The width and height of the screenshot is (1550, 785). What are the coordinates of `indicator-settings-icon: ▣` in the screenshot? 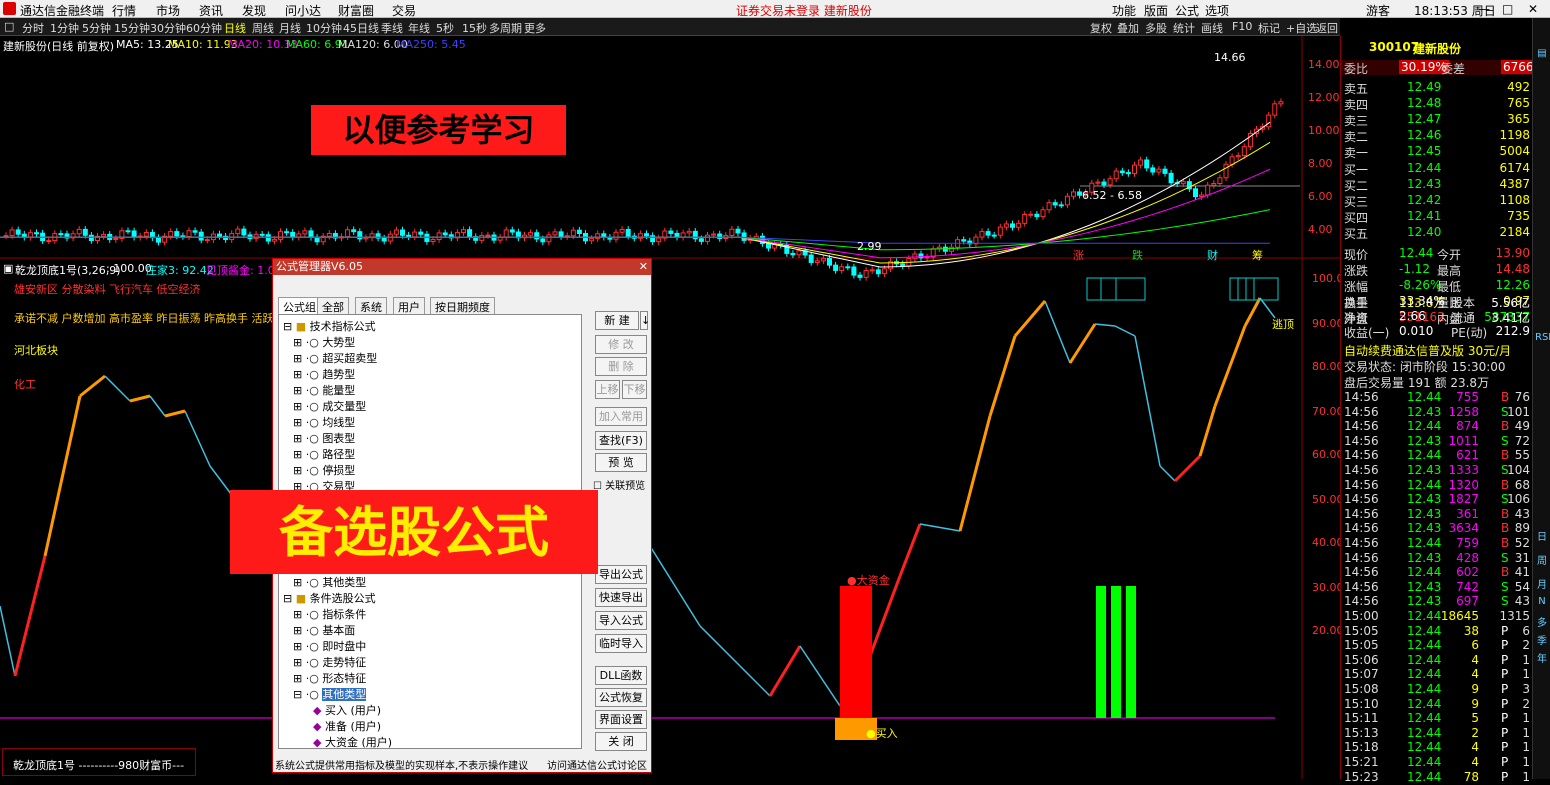 It's located at (8, 268).